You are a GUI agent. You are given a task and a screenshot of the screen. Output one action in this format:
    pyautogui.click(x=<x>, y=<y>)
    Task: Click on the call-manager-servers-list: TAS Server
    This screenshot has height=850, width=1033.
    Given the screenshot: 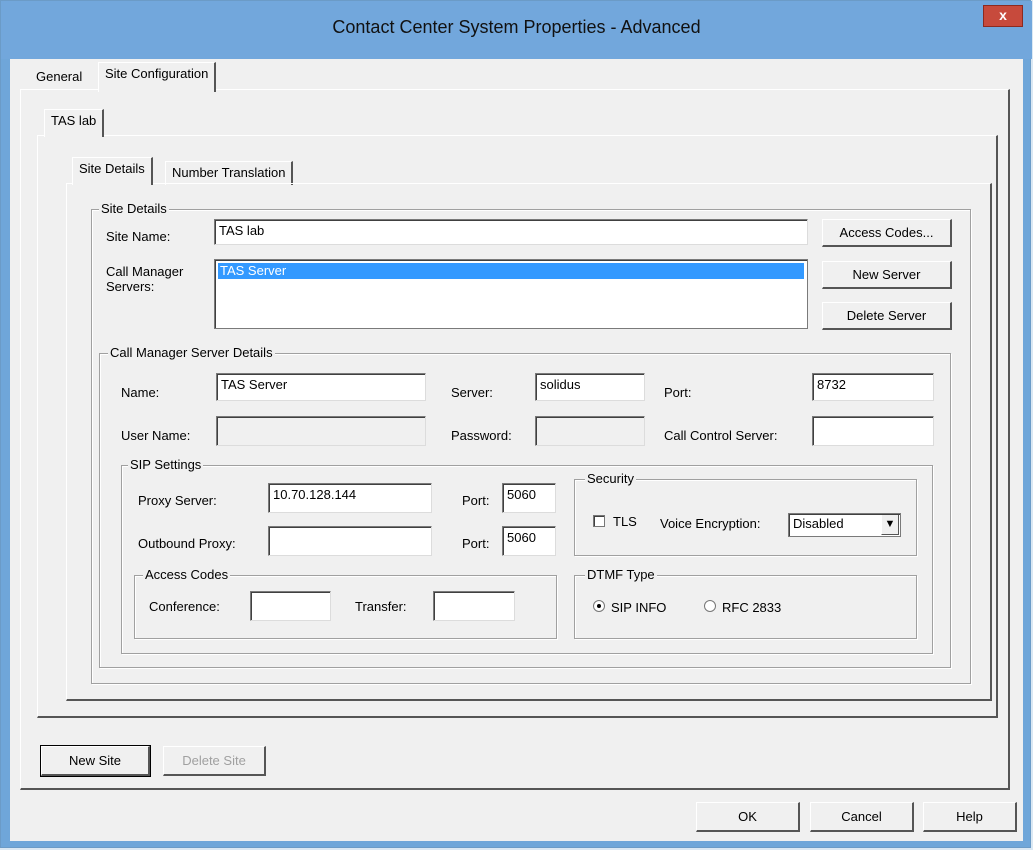 What is the action you would take?
    pyautogui.click(x=511, y=294)
    